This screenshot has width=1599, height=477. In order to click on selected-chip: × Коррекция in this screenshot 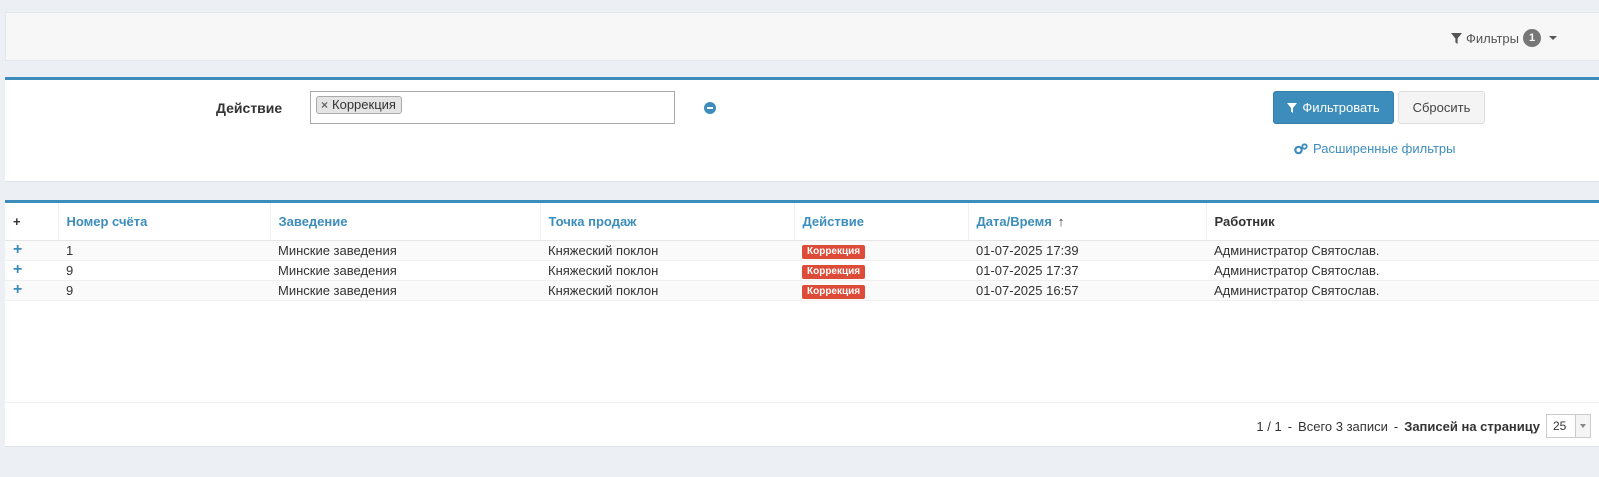, I will do `click(359, 105)`.